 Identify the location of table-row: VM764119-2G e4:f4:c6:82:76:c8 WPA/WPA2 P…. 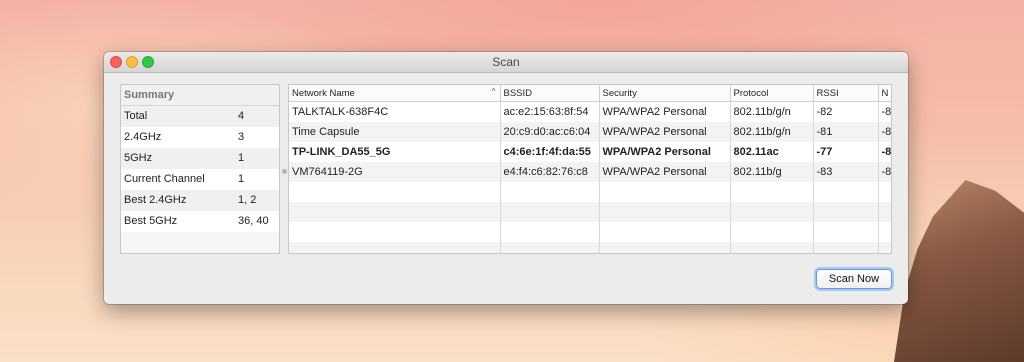
(590, 172).